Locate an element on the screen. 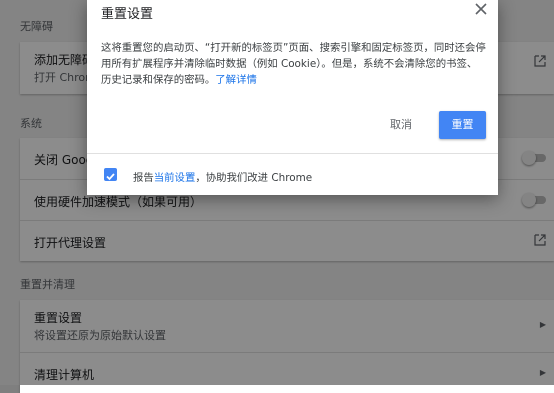  dialog-title: 重置设置 is located at coordinates (127, 14).